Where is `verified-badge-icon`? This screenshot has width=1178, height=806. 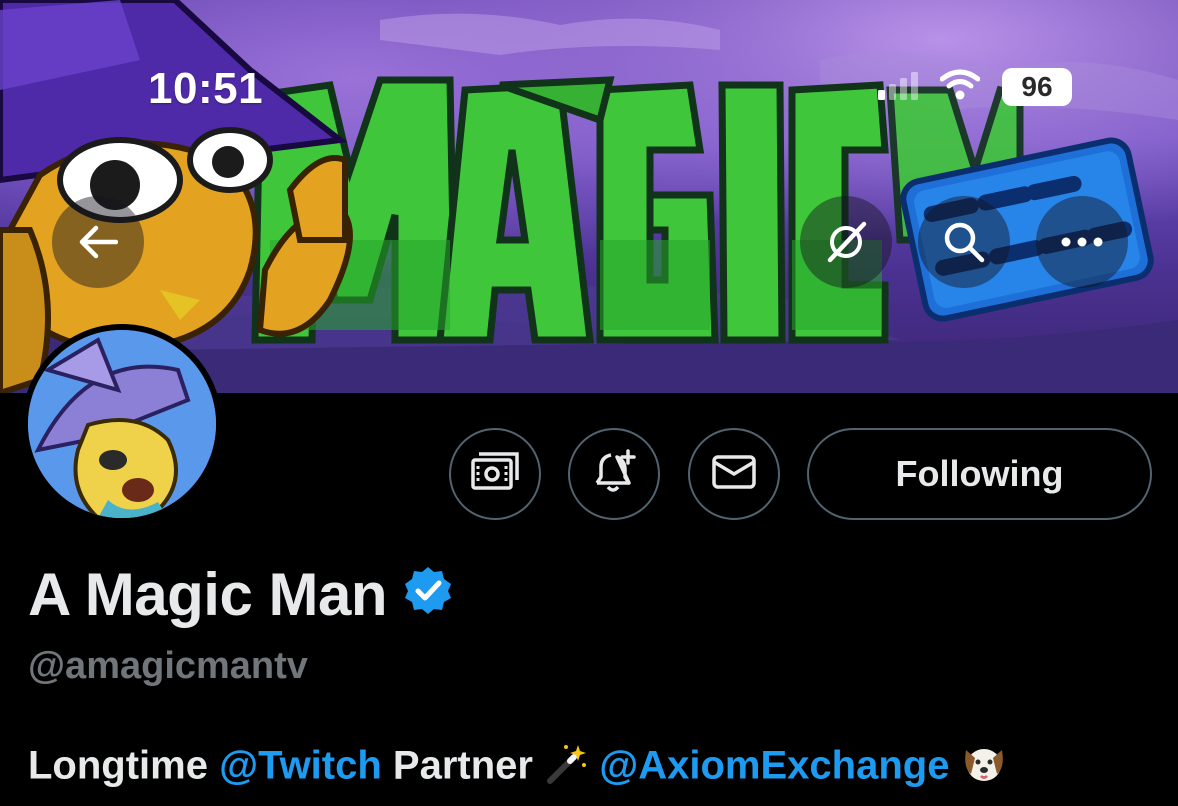 verified-badge-icon is located at coordinates (428, 594).